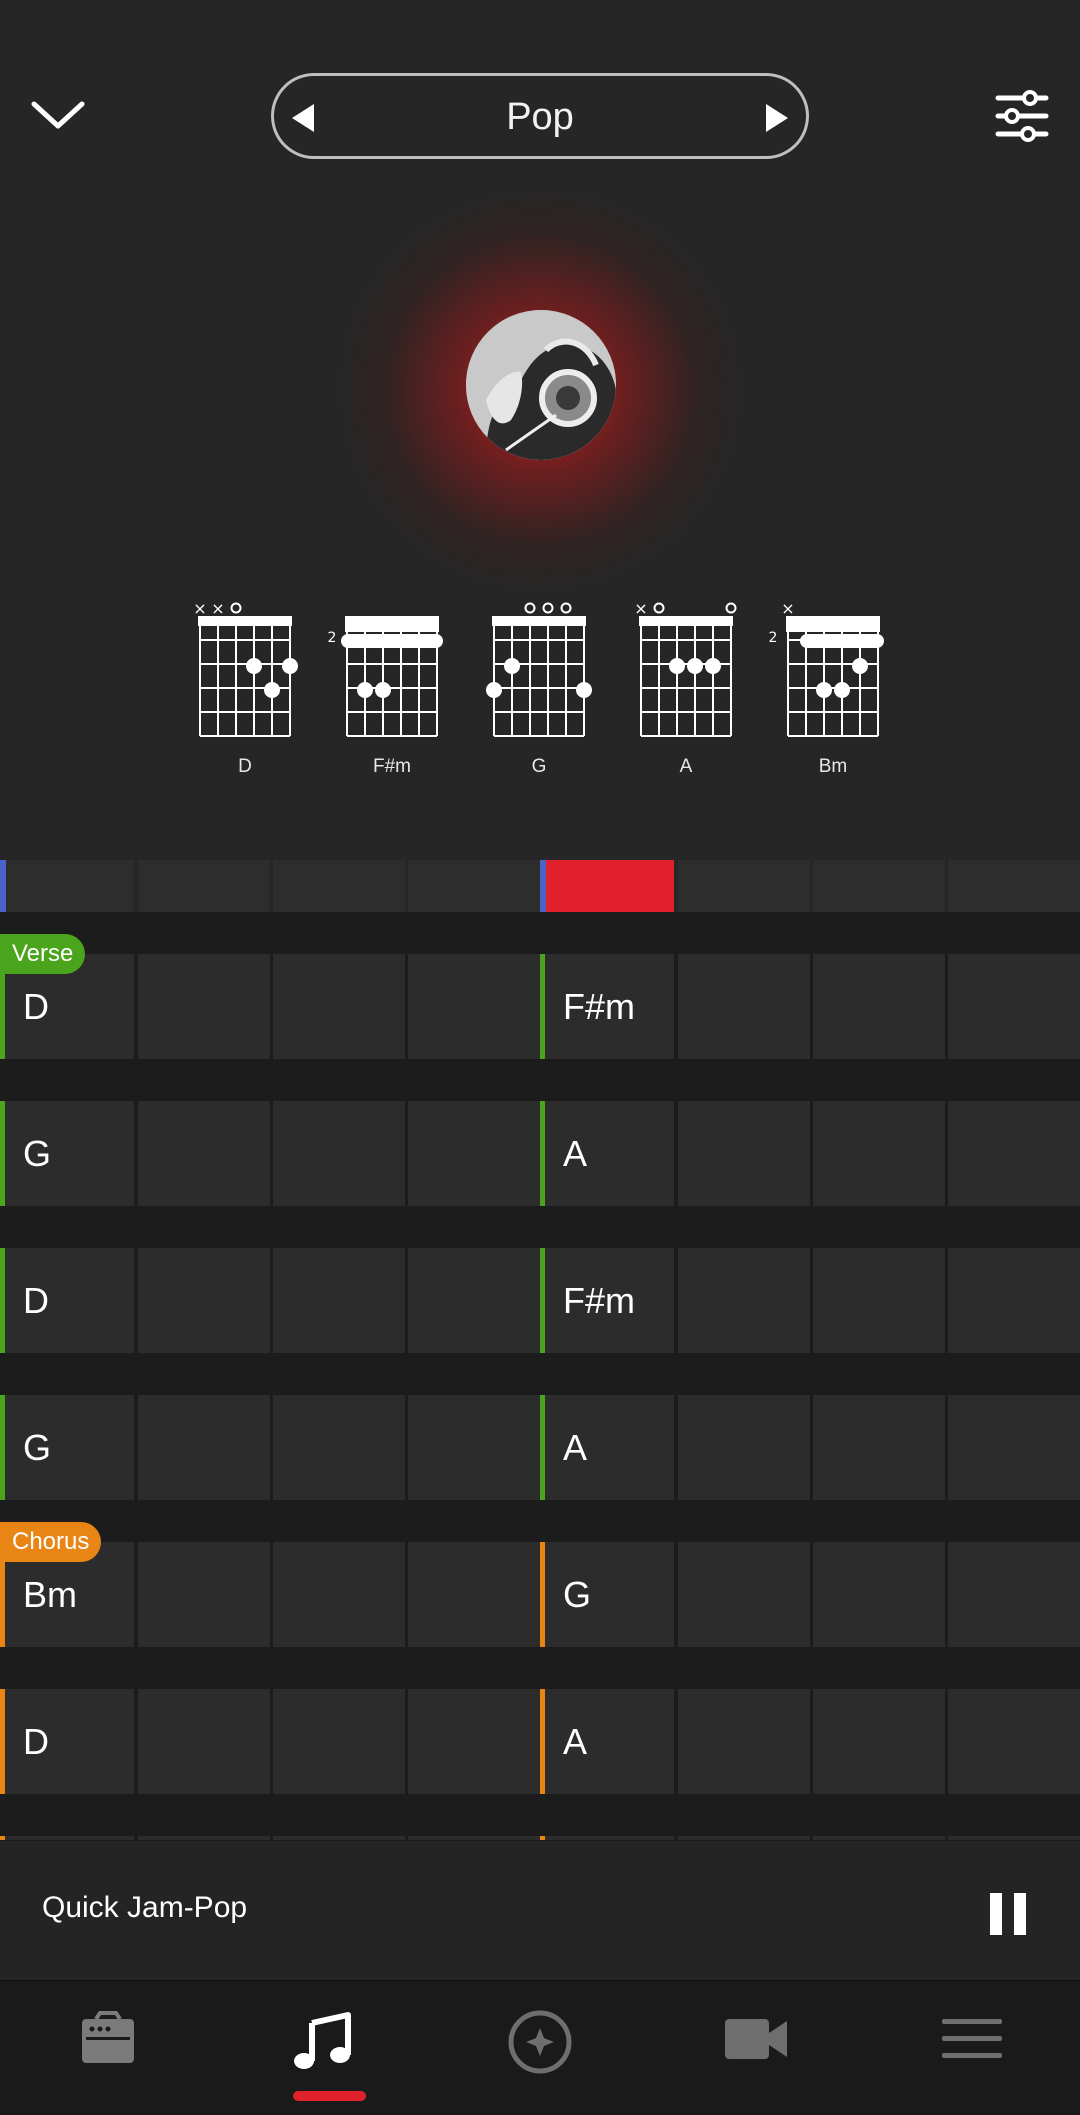  I want to click on chord-diagrams: × × D 2 F#m G × A × 2 Bm, so click(540, 691).